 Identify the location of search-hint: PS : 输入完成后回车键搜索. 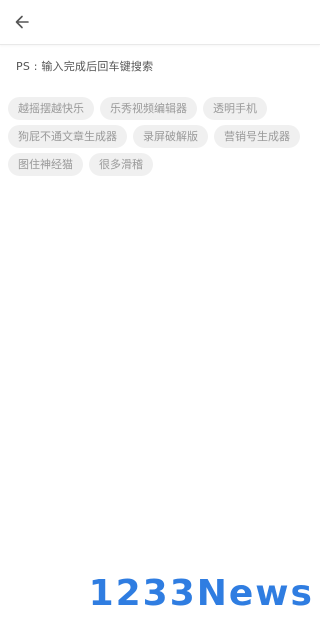
(85, 66).